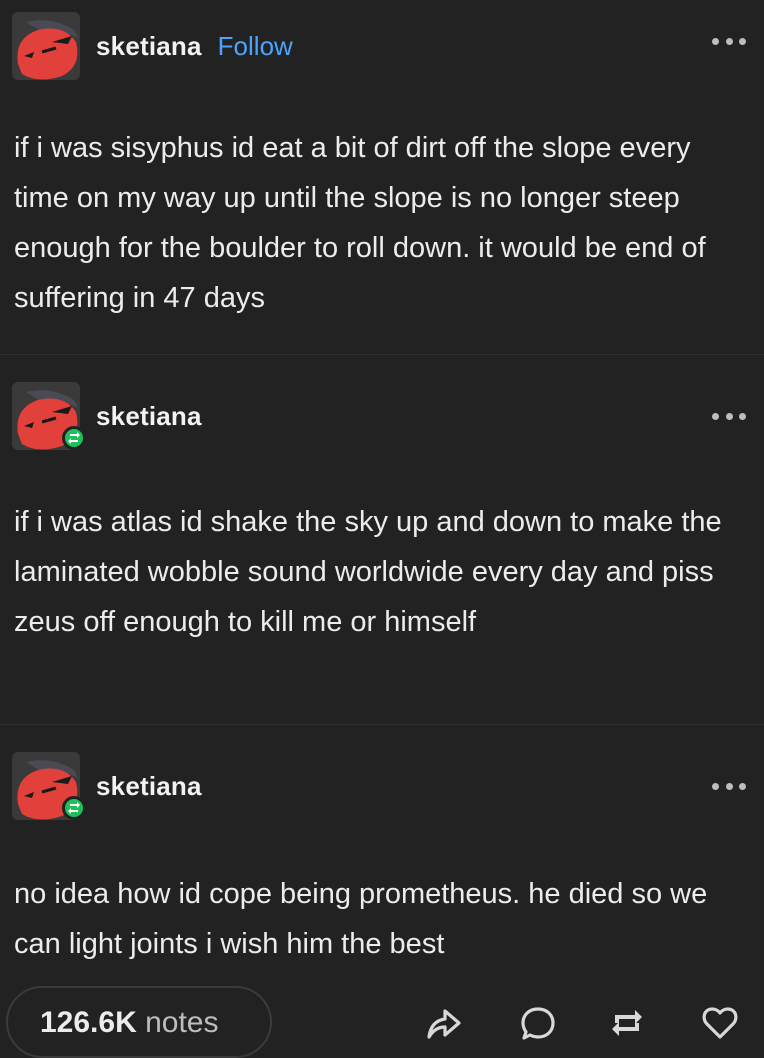 Image resolution: width=764 pixels, height=1058 pixels. What do you see at coordinates (627, 1023) in the screenshot?
I see `reblog-icon` at bounding box center [627, 1023].